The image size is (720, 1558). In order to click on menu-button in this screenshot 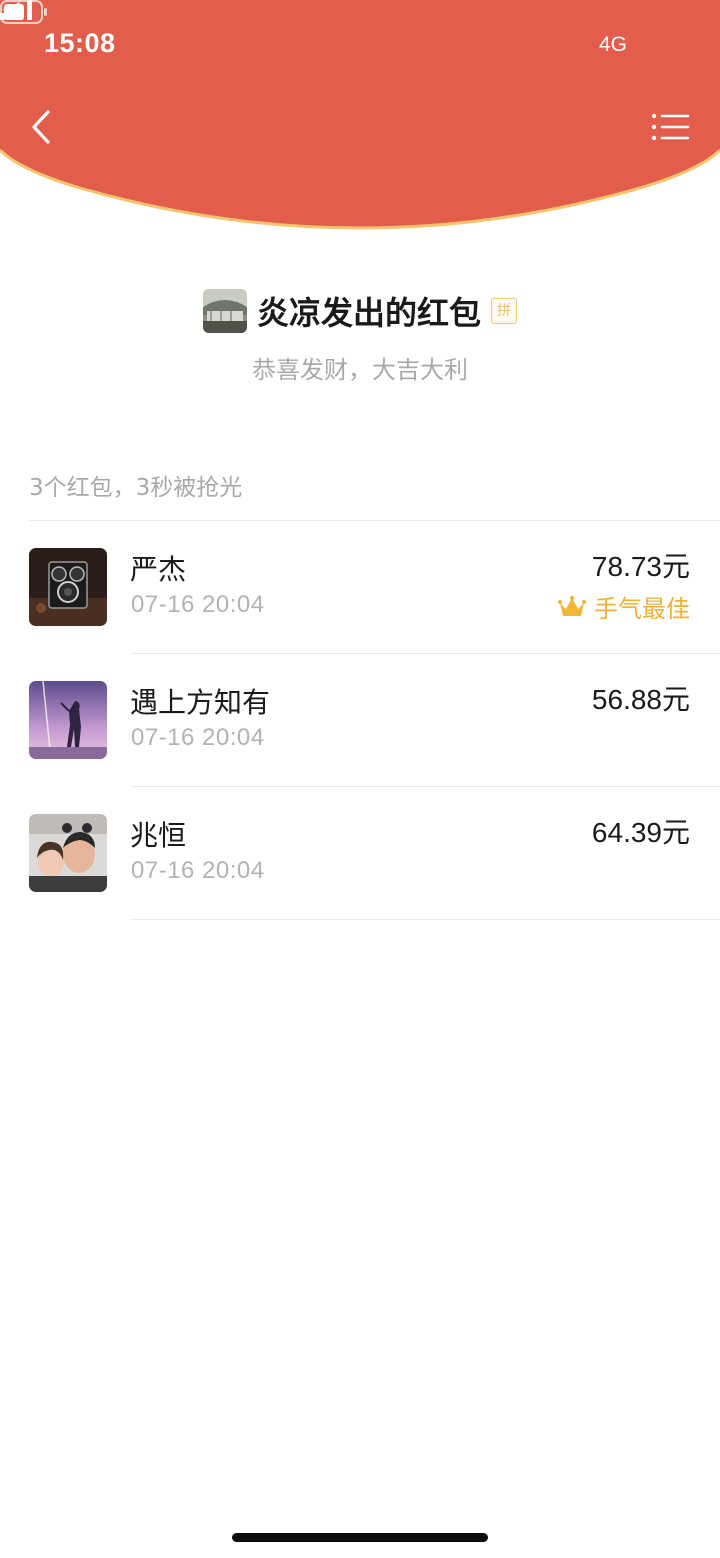, I will do `click(669, 127)`.